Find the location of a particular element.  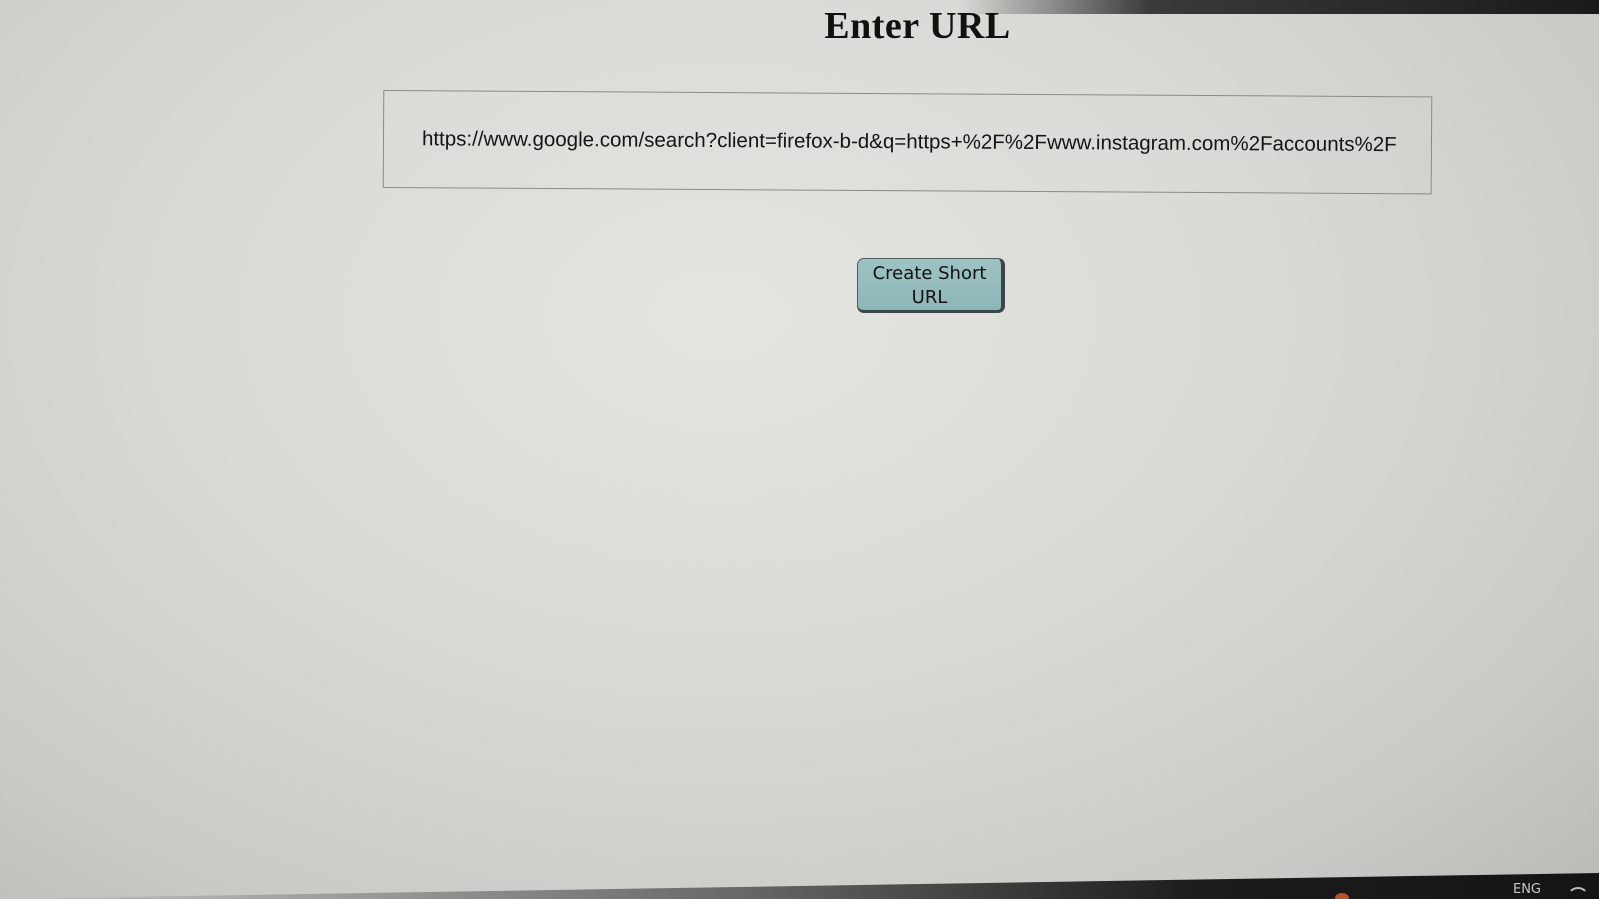

app-icon is located at coordinates (1342, 896).